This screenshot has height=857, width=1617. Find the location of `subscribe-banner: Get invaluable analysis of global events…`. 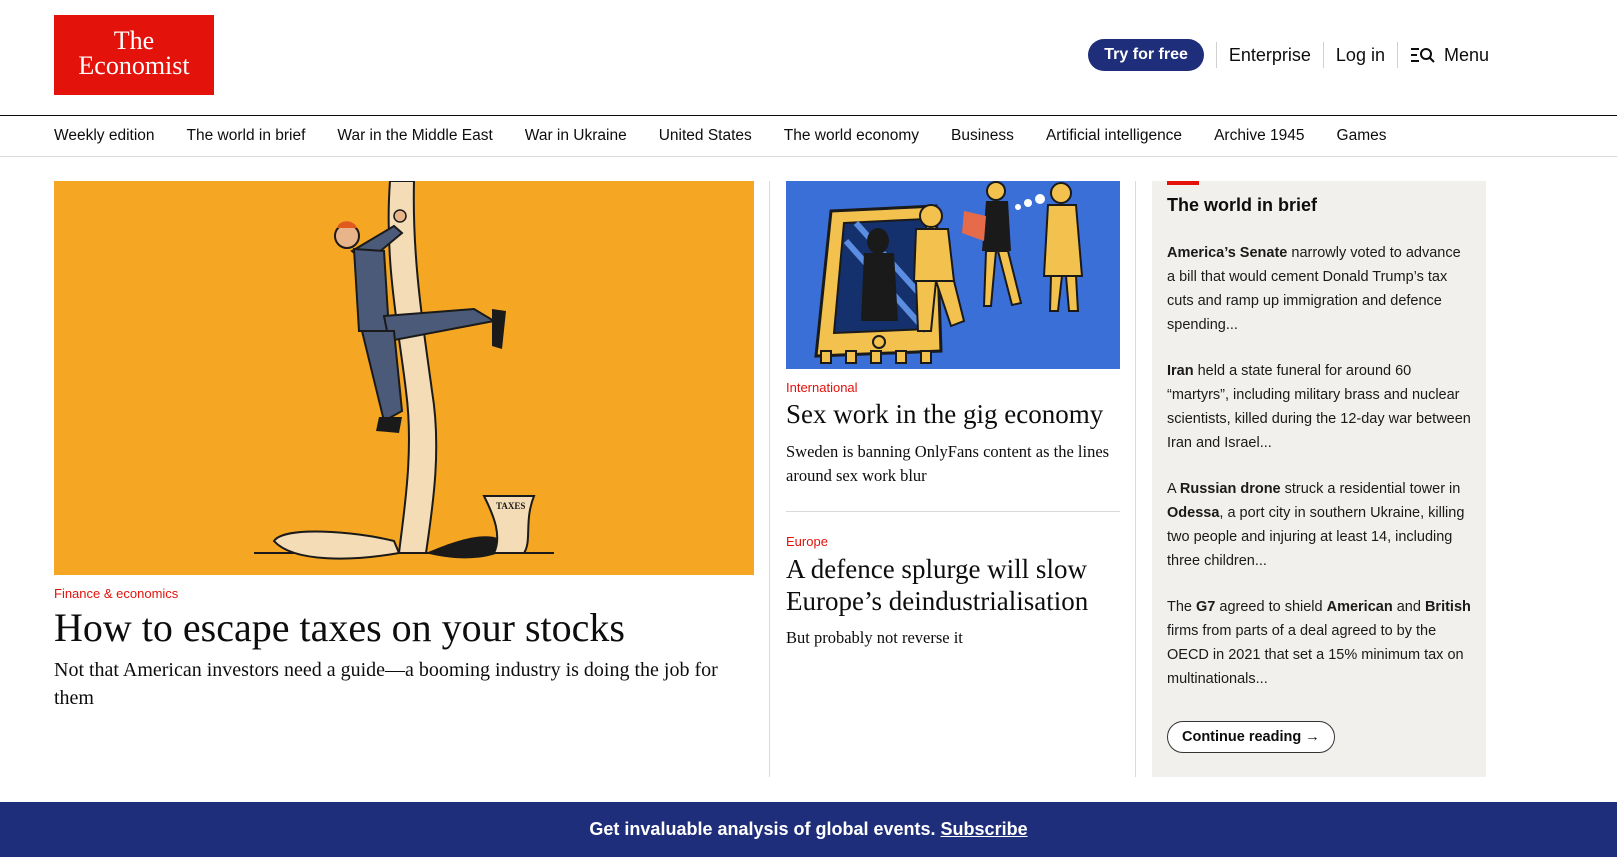

subscribe-banner: Get invaluable analysis of global events… is located at coordinates (808, 829).